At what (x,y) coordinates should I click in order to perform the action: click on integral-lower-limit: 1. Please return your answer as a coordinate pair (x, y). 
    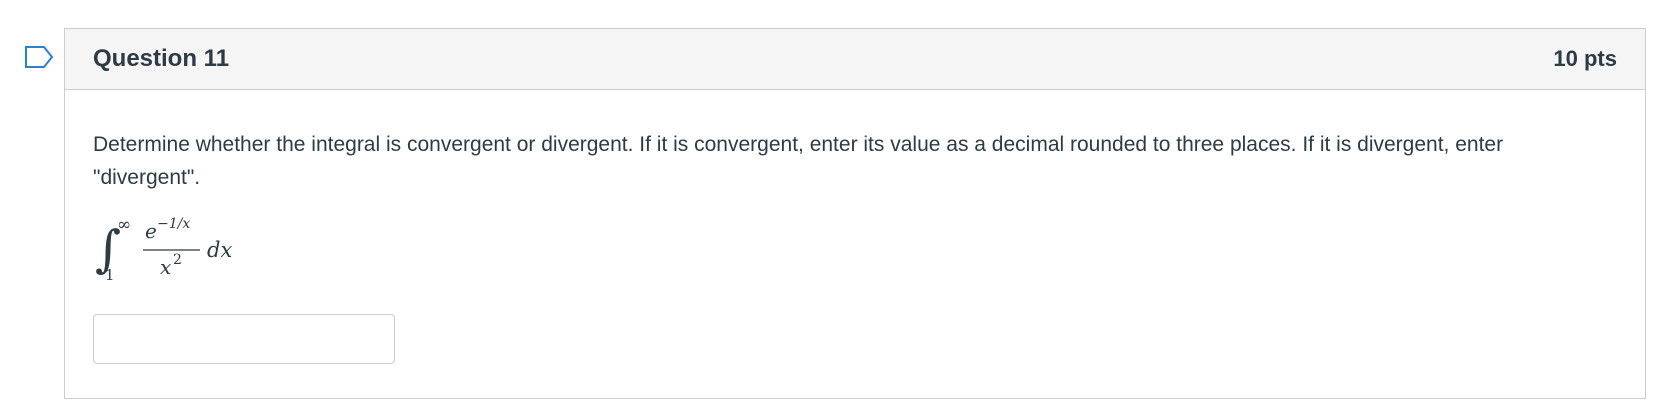
    Looking at the image, I should click on (110, 275).